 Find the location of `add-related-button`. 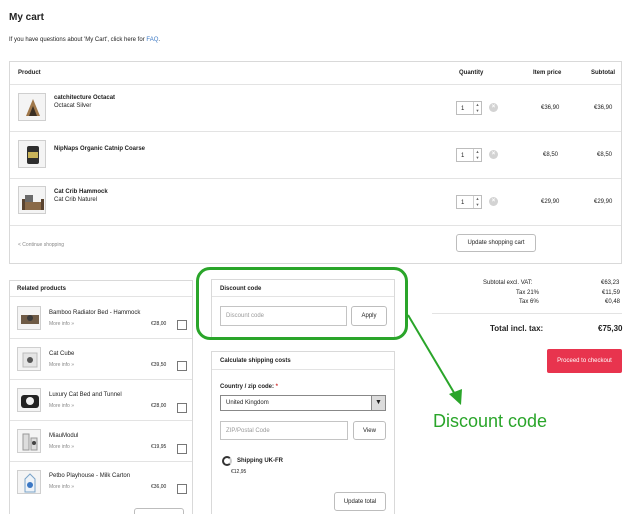

add-related-button is located at coordinates (159, 511).